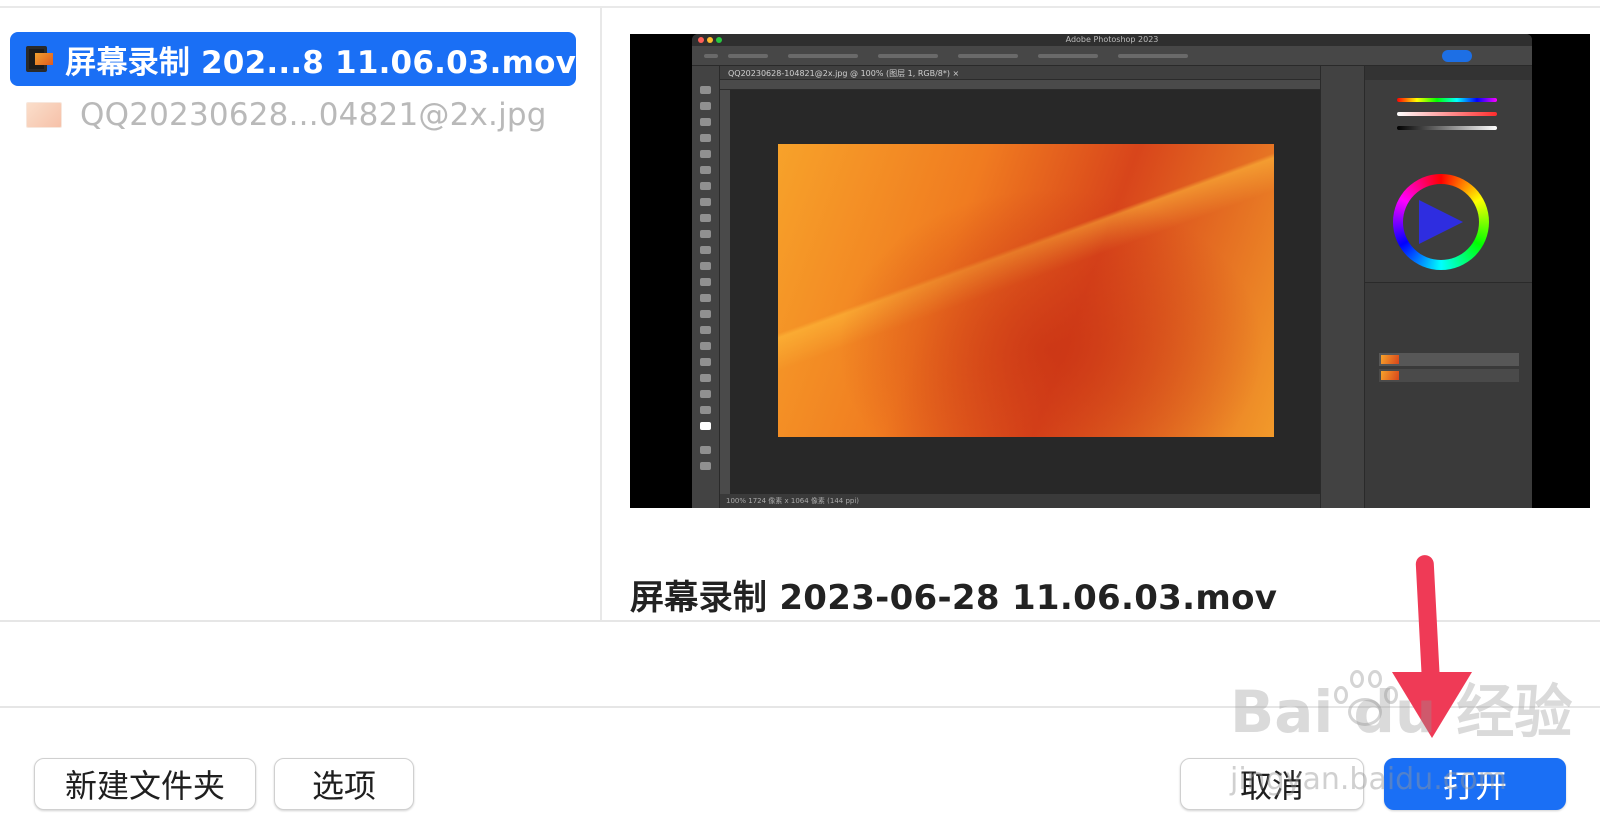 This screenshot has width=1600, height=835. I want to click on ps-panel-dock, so click(1342, 287).